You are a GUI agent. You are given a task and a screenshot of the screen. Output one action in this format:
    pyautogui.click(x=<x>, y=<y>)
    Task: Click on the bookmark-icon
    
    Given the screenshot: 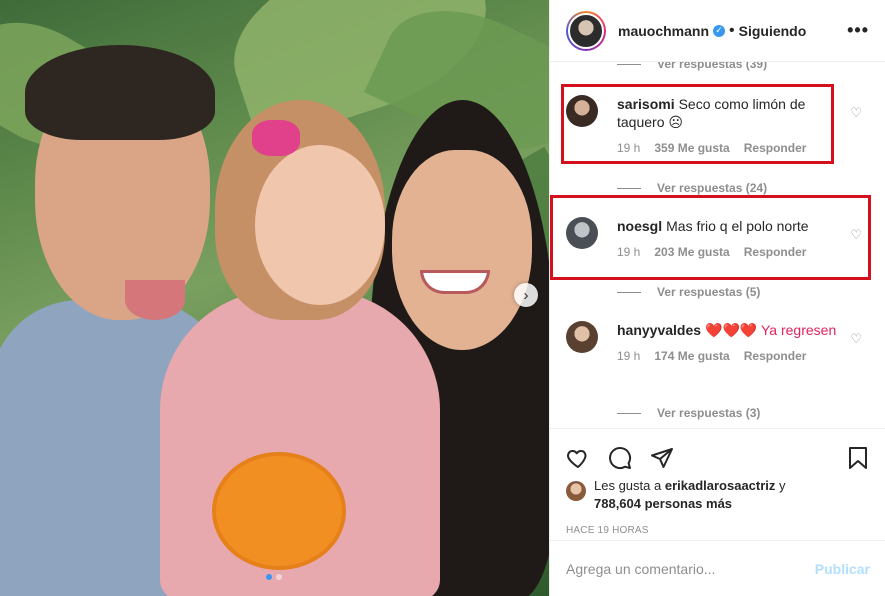 What is the action you would take?
    pyautogui.click(x=858, y=458)
    